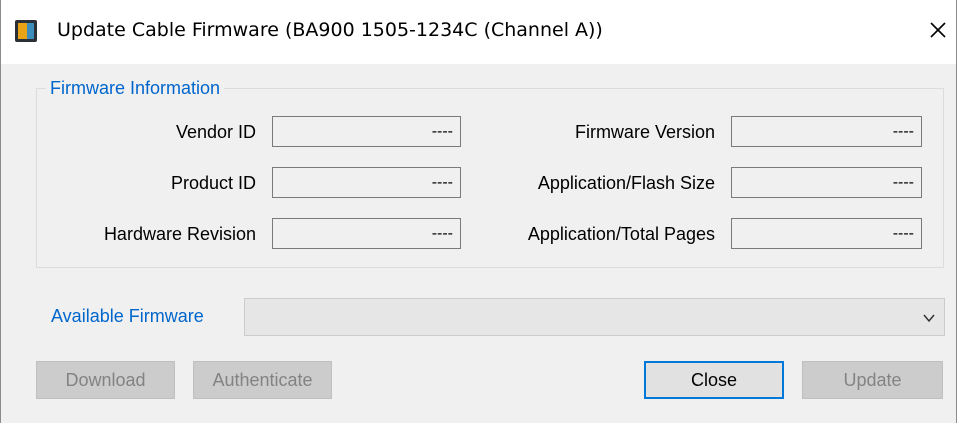 The height and width of the screenshot is (423, 957). What do you see at coordinates (621, 234) in the screenshot?
I see `app-total-pages-label: Application/Total Pages` at bounding box center [621, 234].